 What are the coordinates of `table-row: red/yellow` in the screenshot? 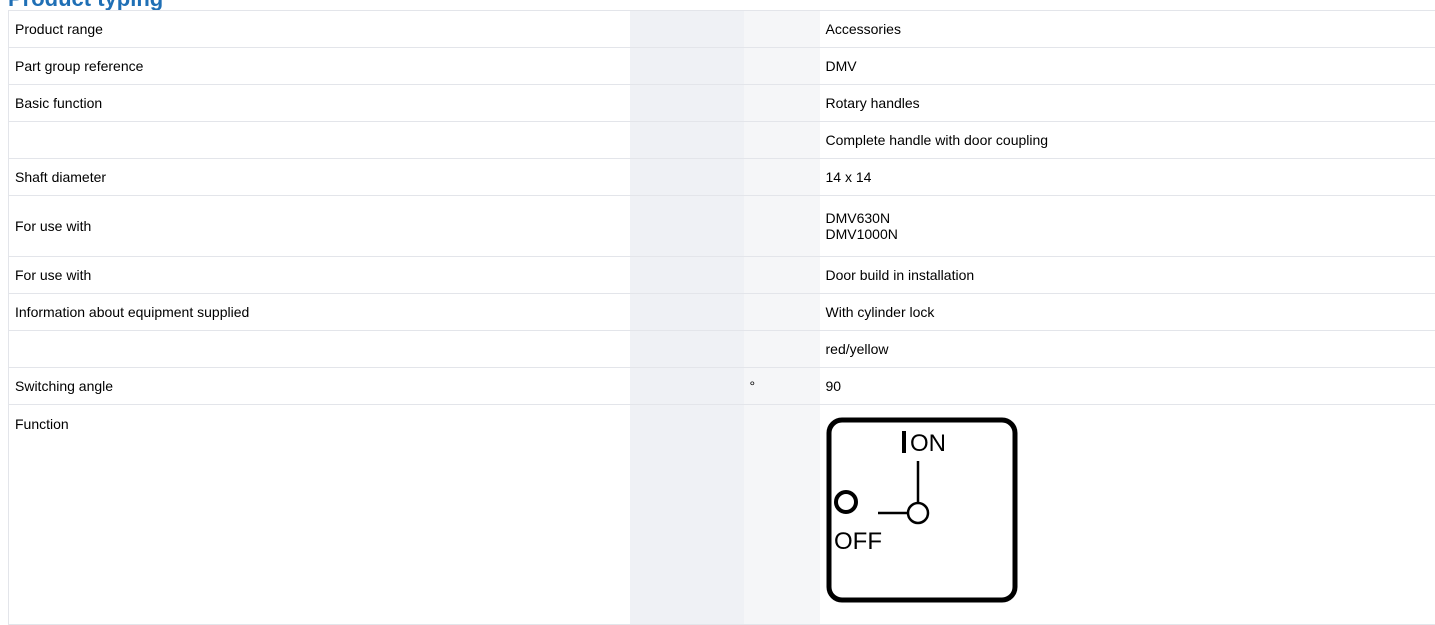 It's located at (722, 349).